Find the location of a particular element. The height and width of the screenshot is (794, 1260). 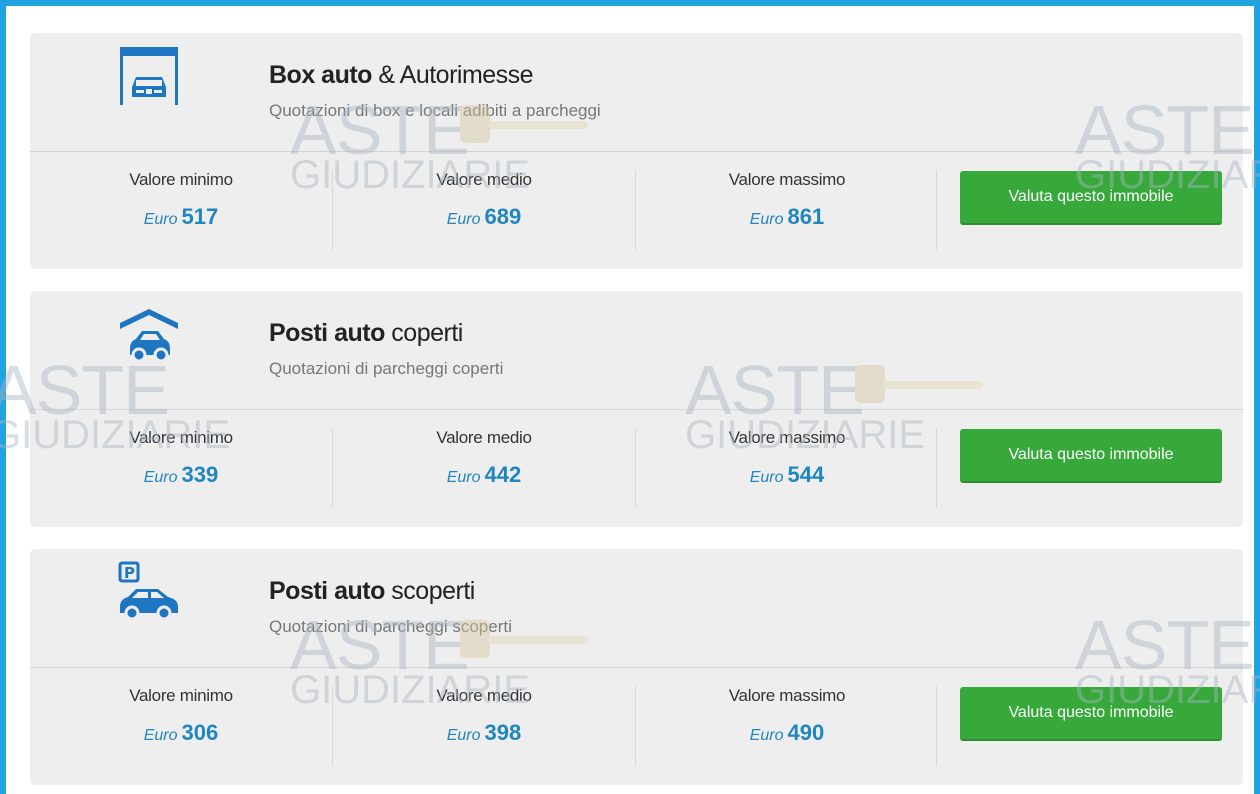

avg-value: Valore medio Euro 689 is located at coordinates (484, 200).